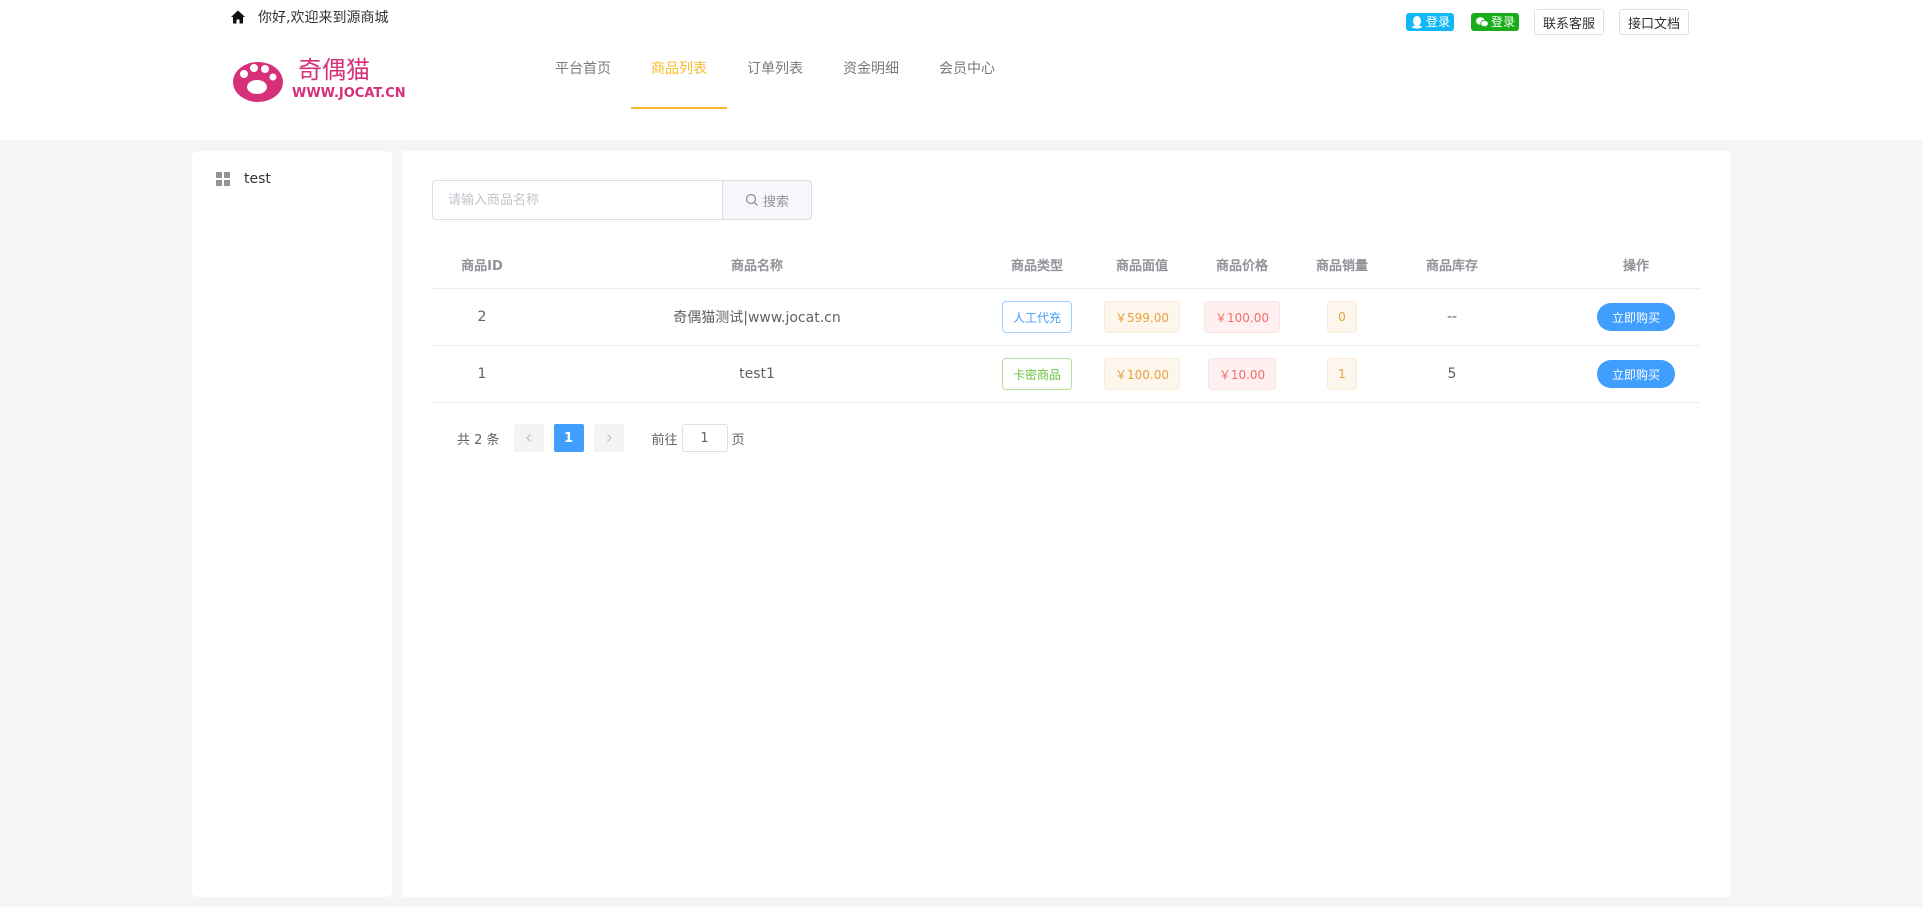 Image resolution: width=1922 pixels, height=907 pixels. What do you see at coordinates (292, 524) in the screenshot?
I see `category-sidebar: test` at bounding box center [292, 524].